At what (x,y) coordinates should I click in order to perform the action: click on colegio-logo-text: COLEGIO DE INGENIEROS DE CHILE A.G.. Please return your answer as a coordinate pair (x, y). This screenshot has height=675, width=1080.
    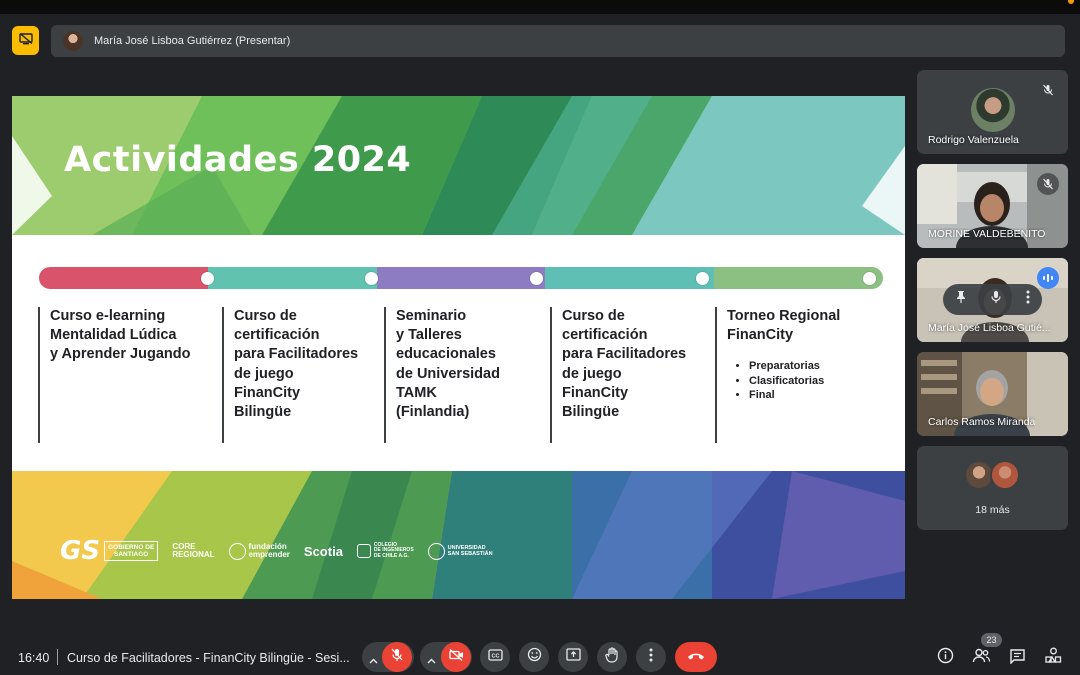
    Looking at the image, I should click on (393, 550).